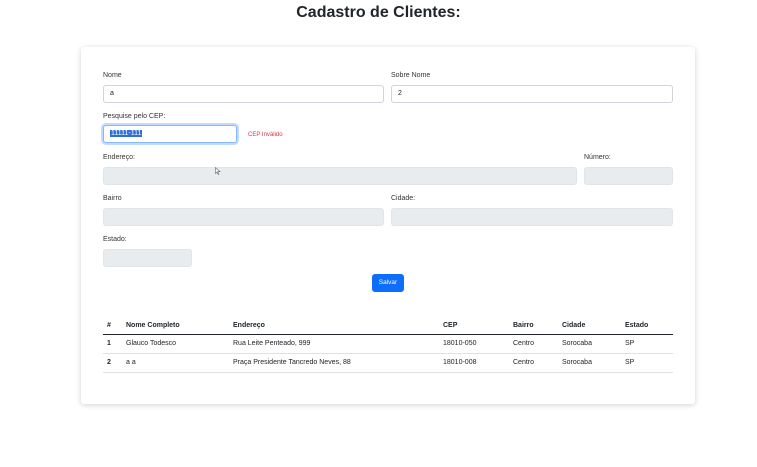  Describe the element at coordinates (175, 344) in the screenshot. I see `cell-nome: Glauco Todesco` at that location.